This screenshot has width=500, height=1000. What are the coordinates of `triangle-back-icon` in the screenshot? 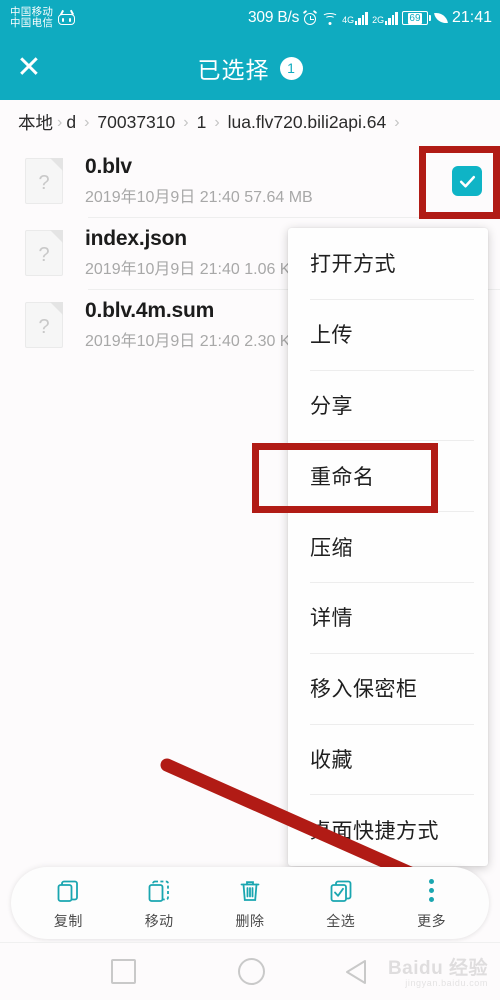 It's located at (367, 972).